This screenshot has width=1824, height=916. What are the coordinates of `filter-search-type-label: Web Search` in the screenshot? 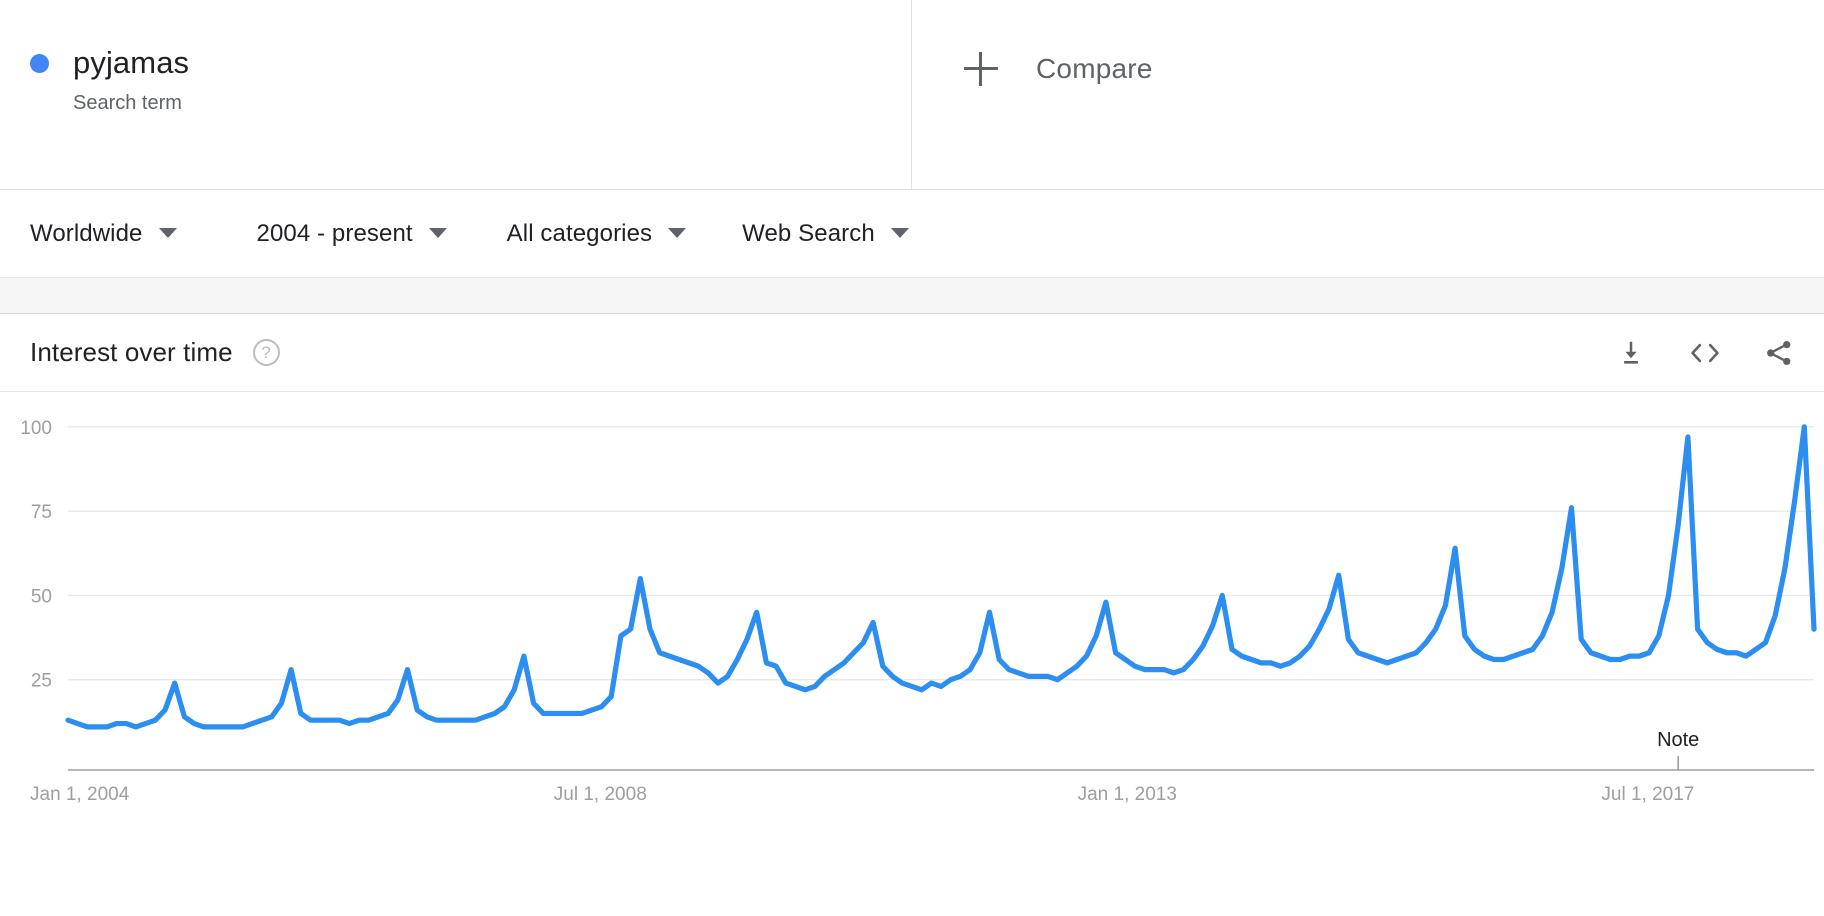 It's located at (808, 233).